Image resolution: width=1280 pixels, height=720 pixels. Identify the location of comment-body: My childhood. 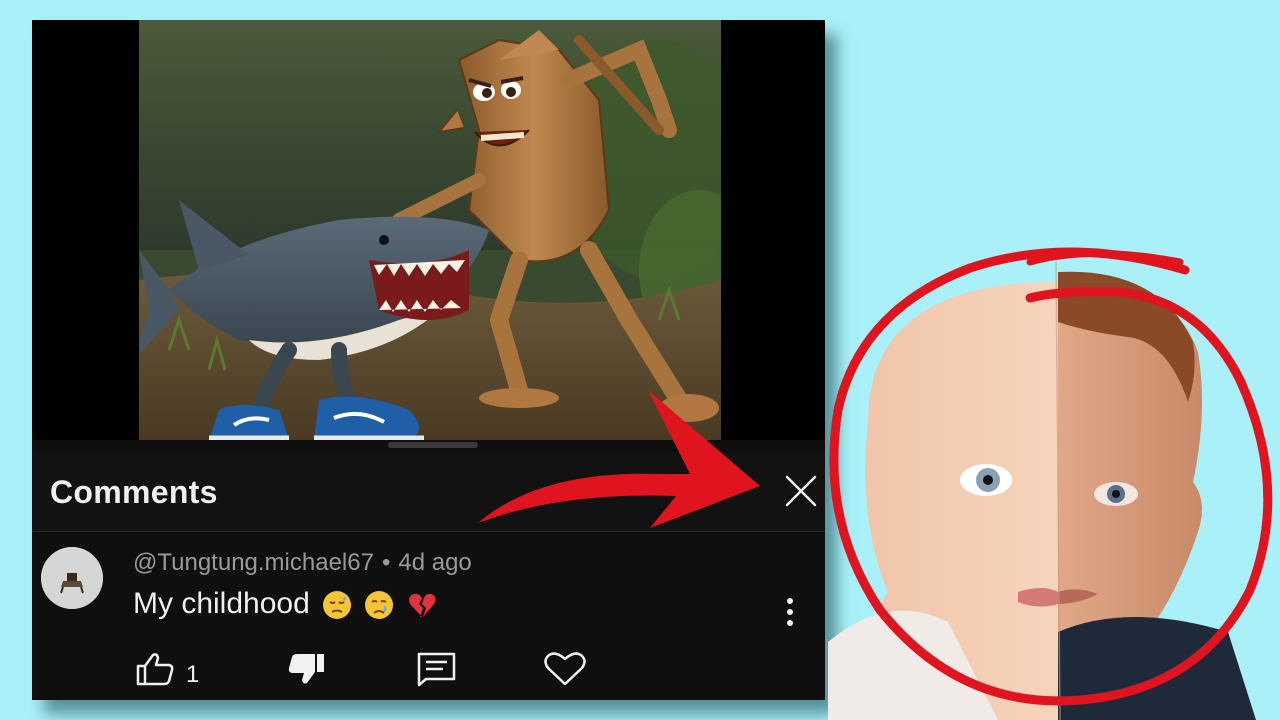
(221, 603).